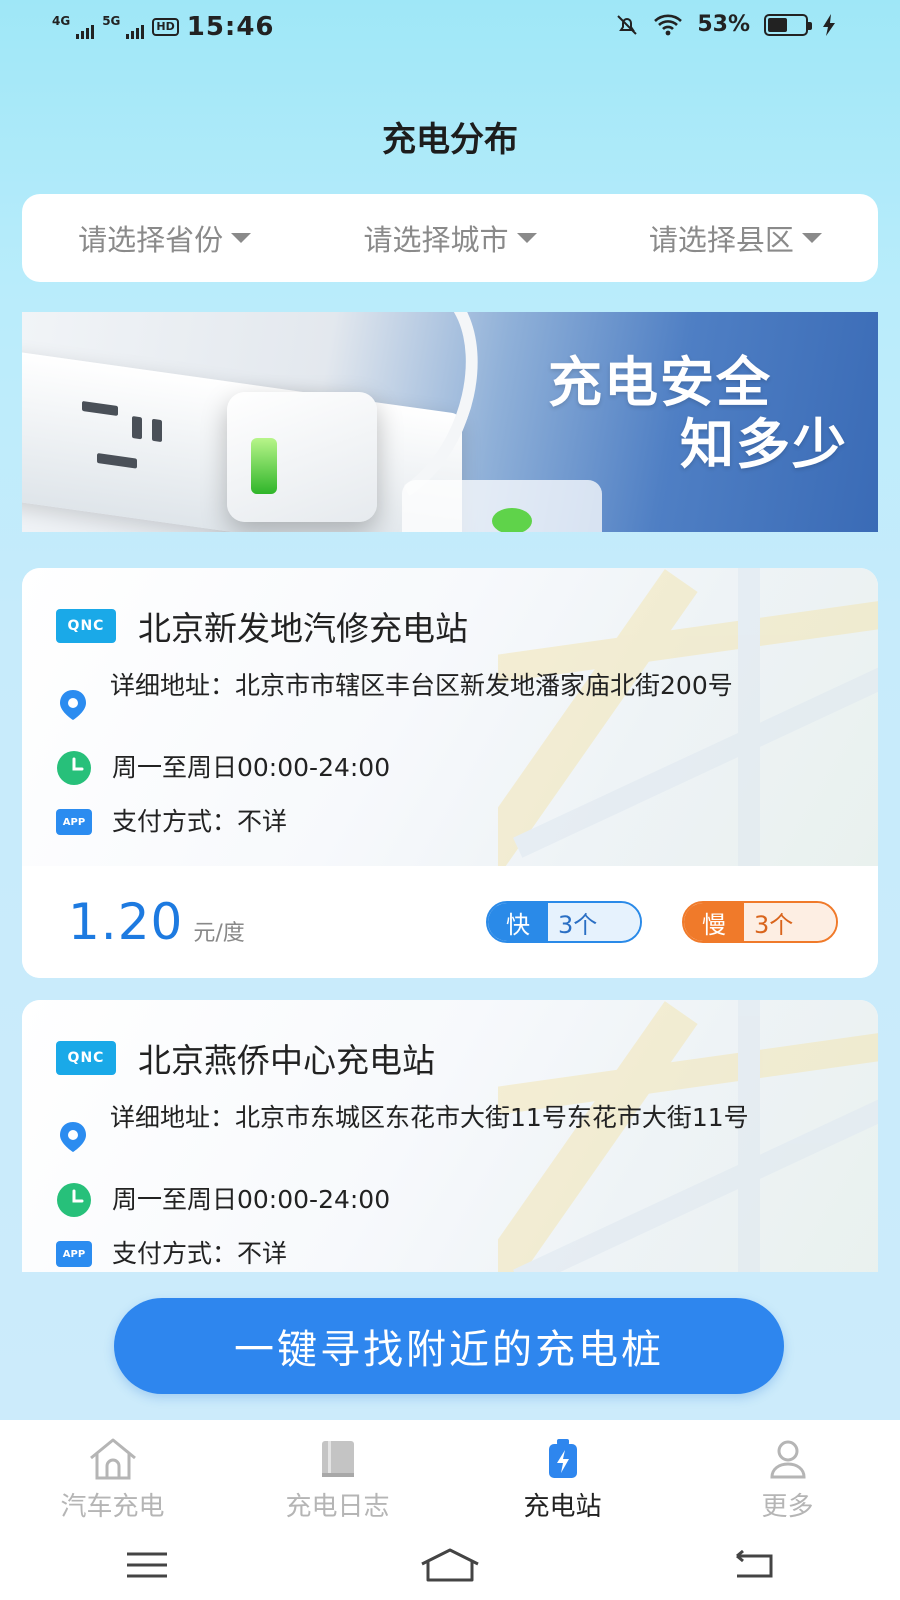  I want to click on battery-percent: 53%, so click(723, 24).